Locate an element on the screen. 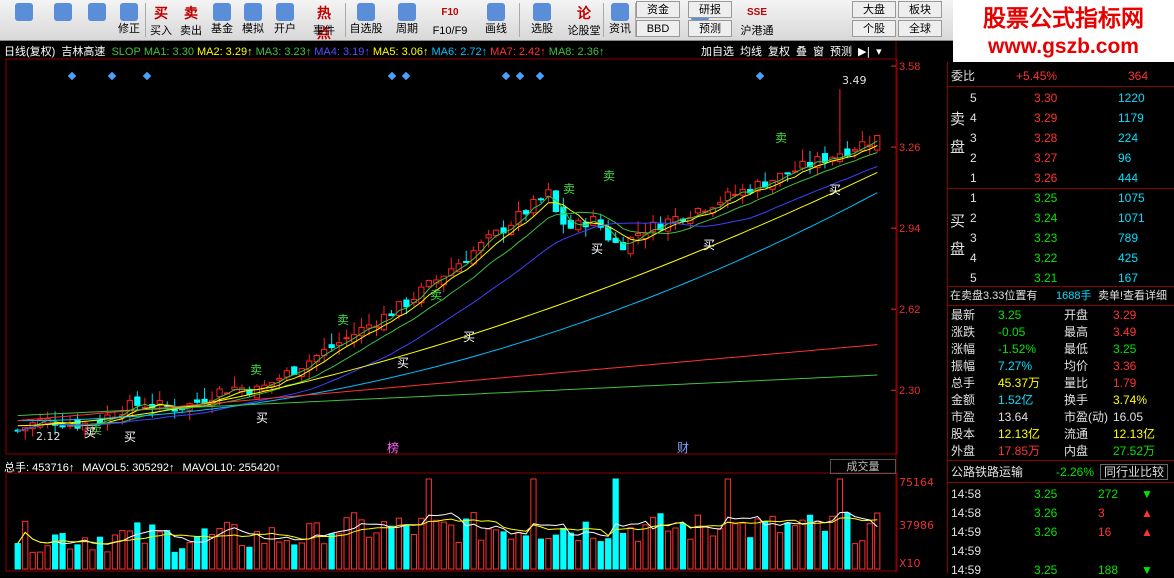 Image resolution: width=1174 pixels, height=578 pixels. toolbar-period-button: 周期 is located at coordinates (407, 20).